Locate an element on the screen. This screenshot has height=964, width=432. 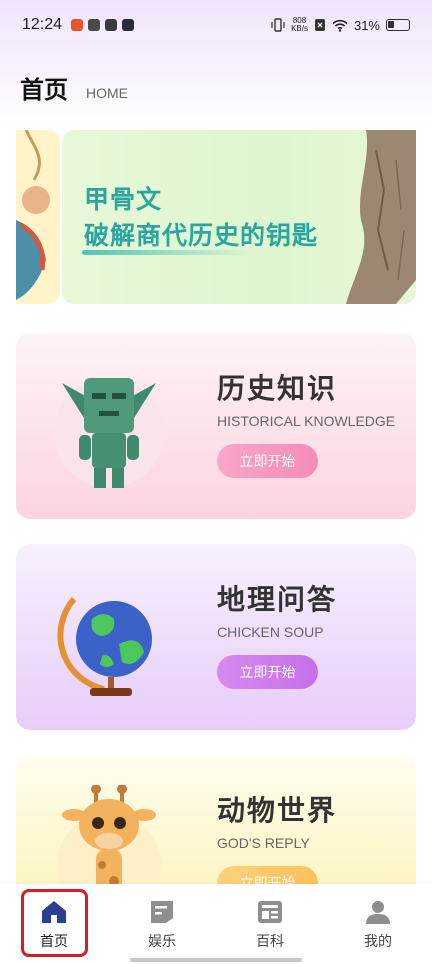
banner-title-line2: 破解商代历史的钥匙 is located at coordinates (201, 235).